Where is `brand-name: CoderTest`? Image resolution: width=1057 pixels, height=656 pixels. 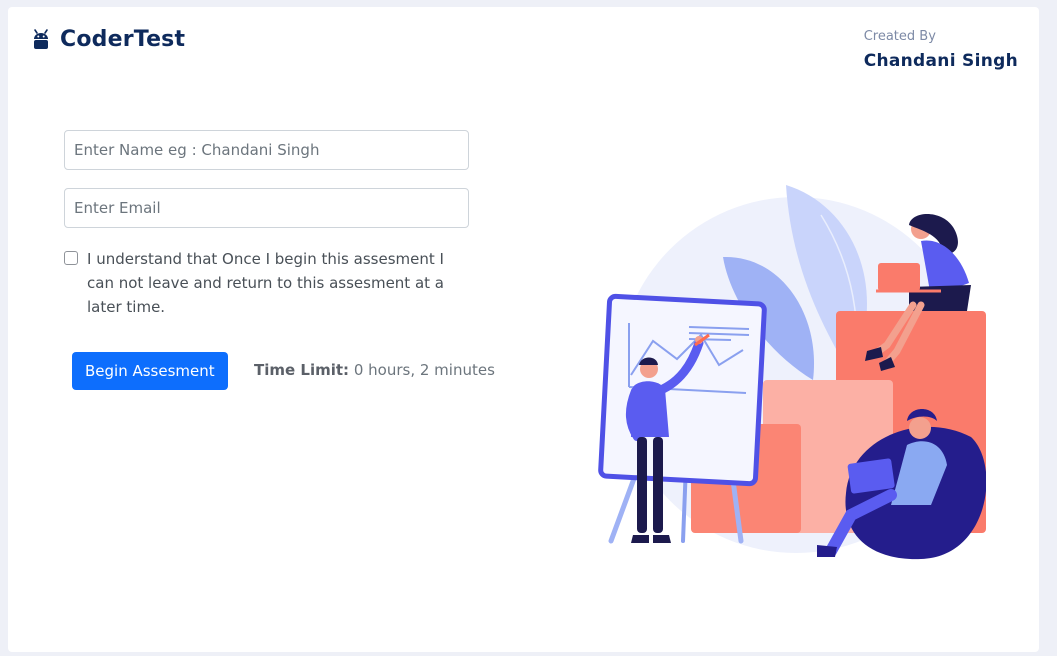 brand-name: CoderTest is located at coordinates (123, 39).